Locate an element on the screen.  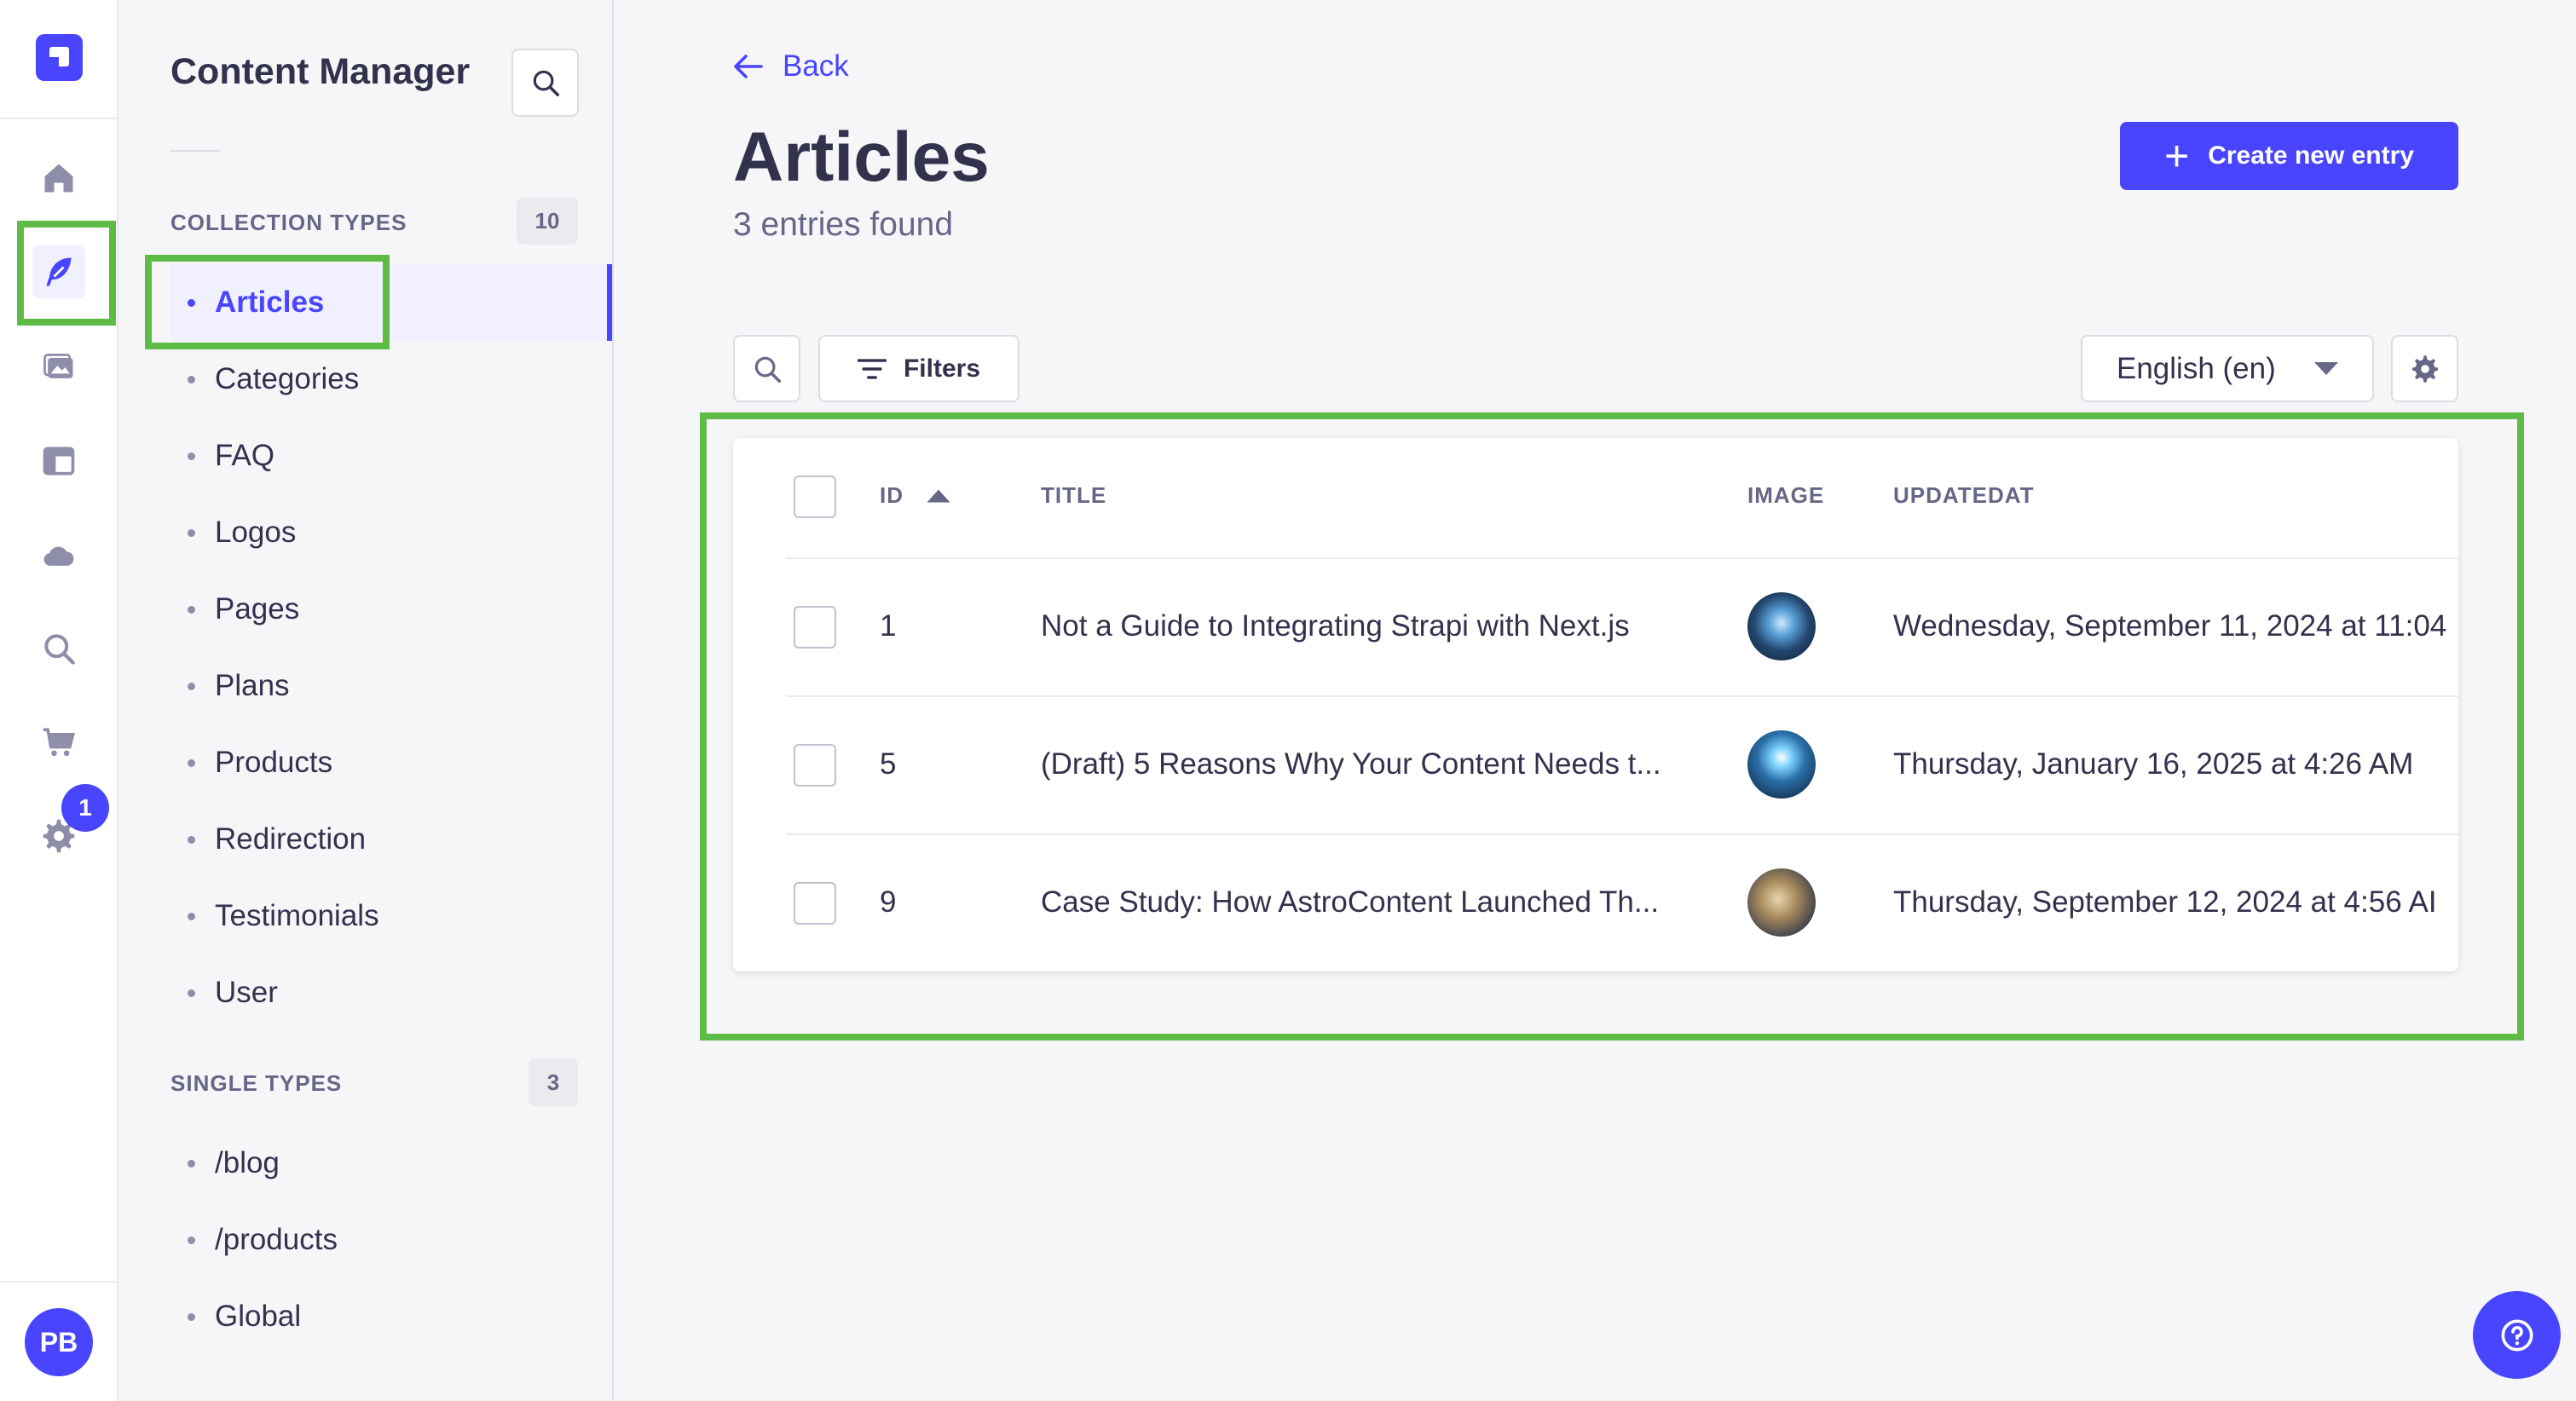
plus-icon: + is located at coordinates (2177, 156).